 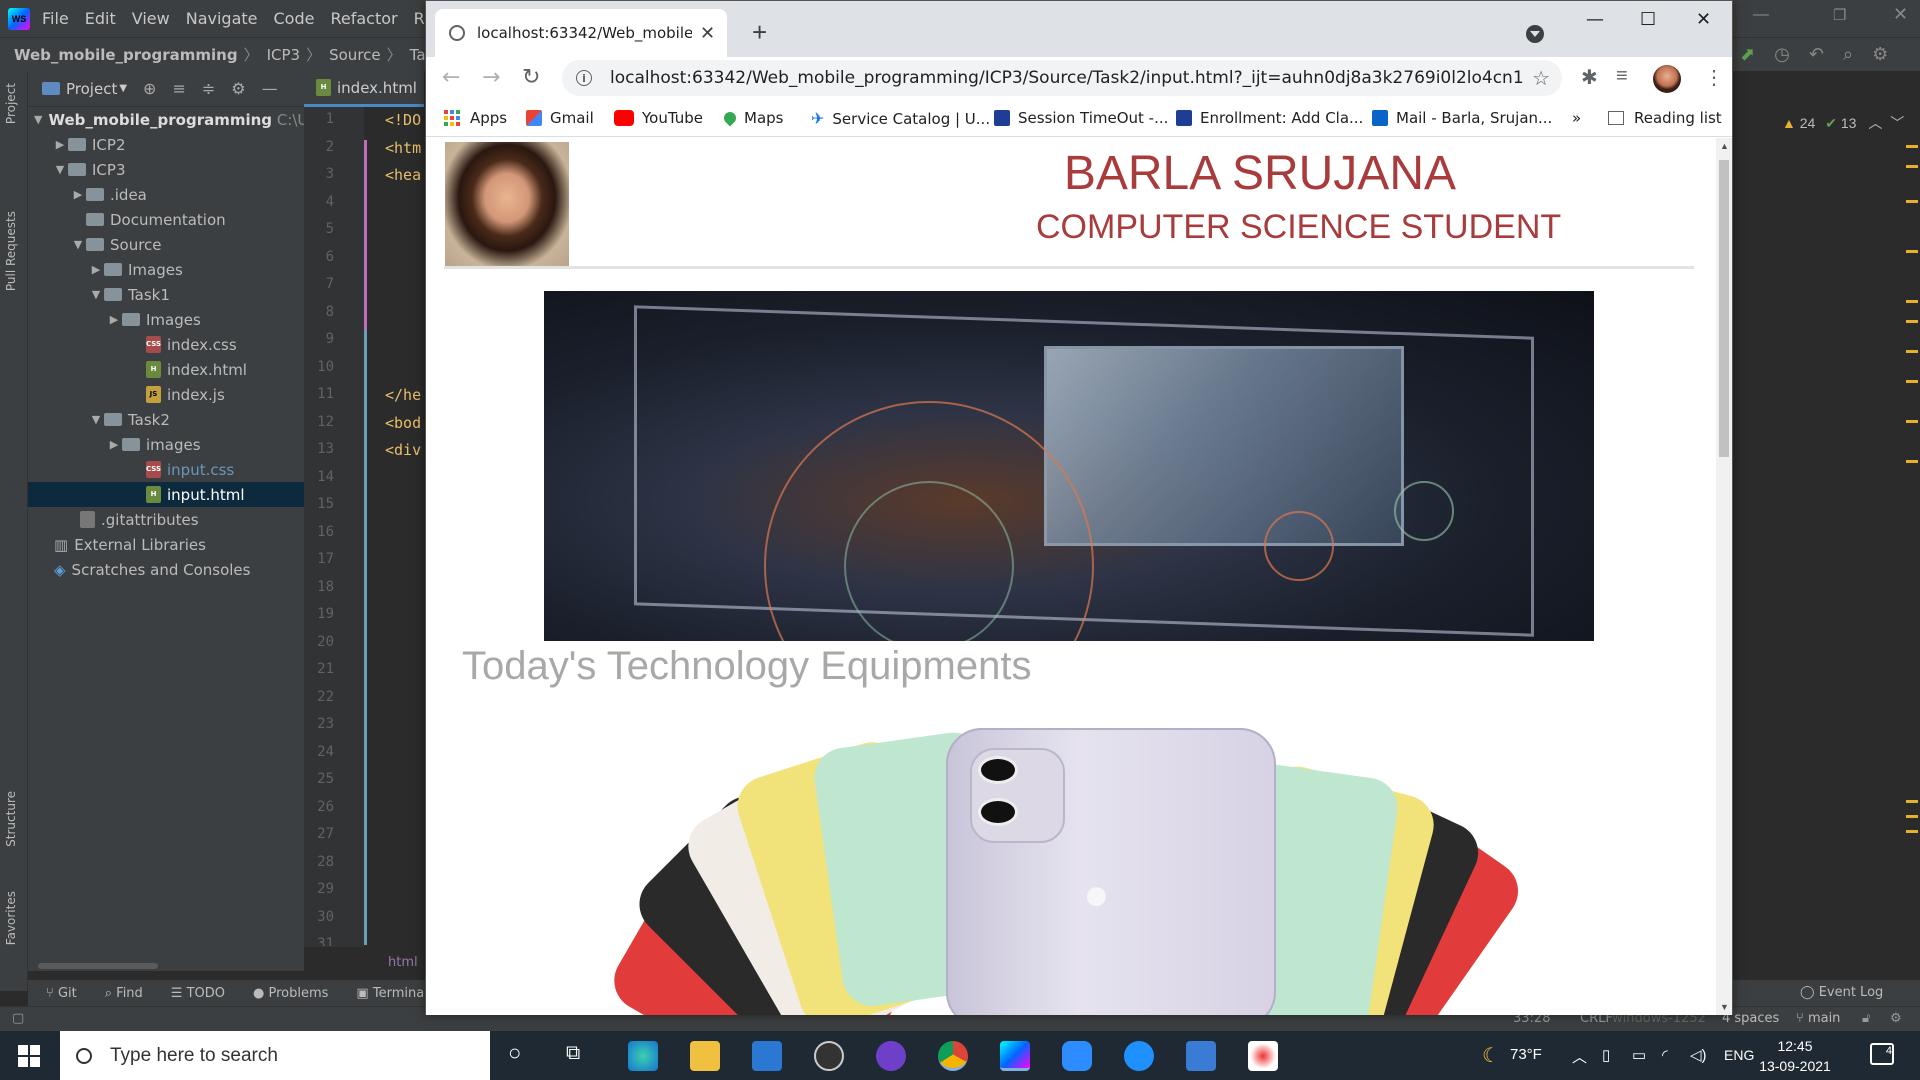 I want to click on menu-navigate: Navigate, so click(x=222, y=18).